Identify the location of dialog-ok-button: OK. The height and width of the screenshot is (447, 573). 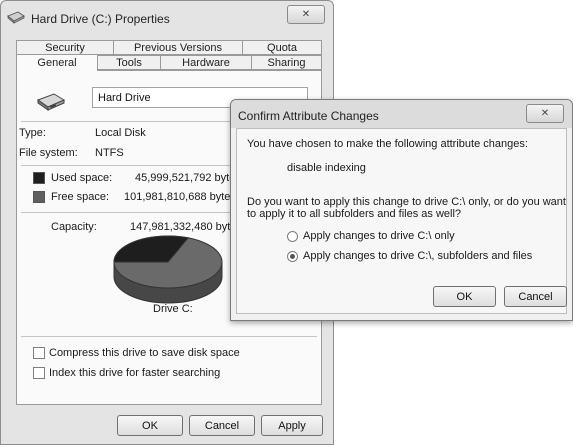
(464, 296).